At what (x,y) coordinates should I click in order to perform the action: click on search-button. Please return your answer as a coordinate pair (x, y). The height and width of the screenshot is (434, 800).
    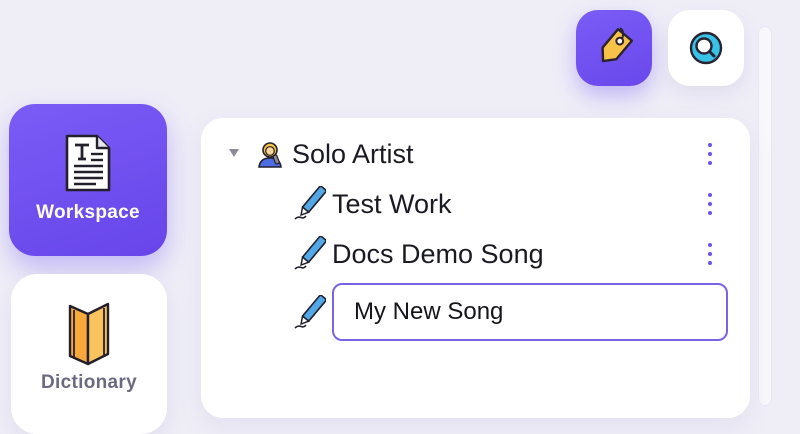
    Looking at the image, I should click on (706, 48).